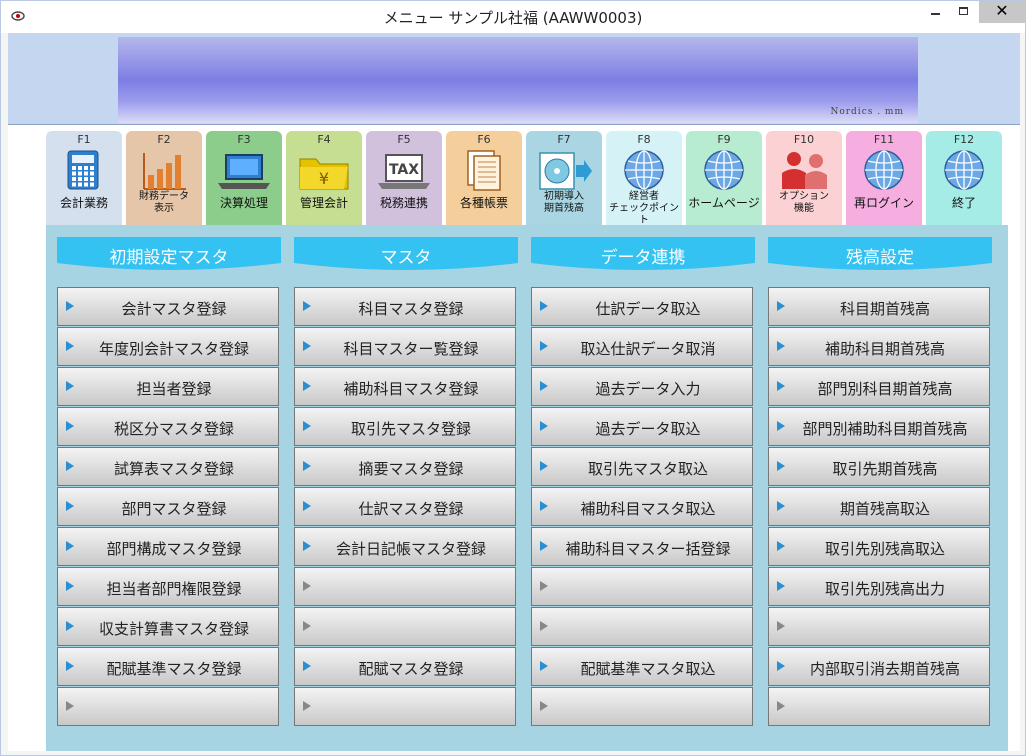 The height and width of the screenshot is (756, 1026). Describe the element at coordinates (884, 139) in the screenshot. I see `function-key-label: F11` at that location.